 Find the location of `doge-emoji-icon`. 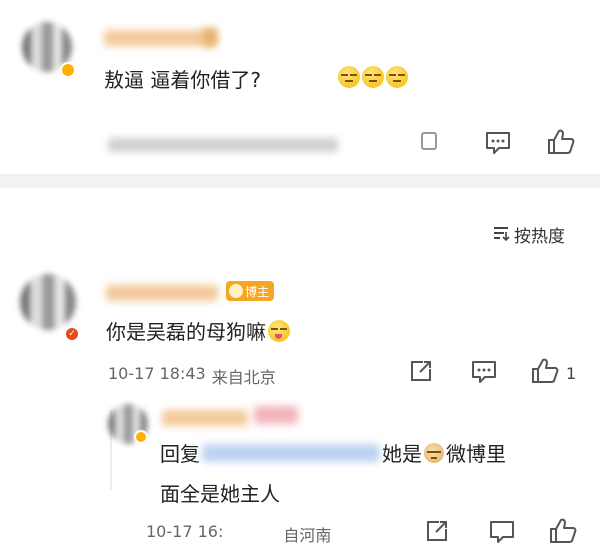

doge-emoji-icon is located at coordinates (434, 452).